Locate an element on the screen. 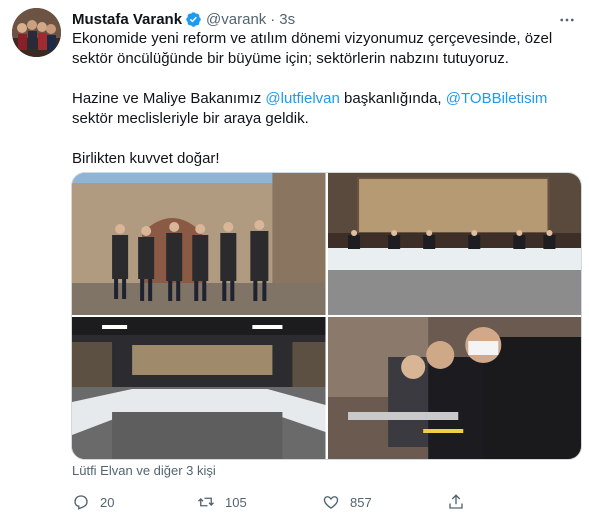  author-handle: @varank is located at coordinates (236, 19).